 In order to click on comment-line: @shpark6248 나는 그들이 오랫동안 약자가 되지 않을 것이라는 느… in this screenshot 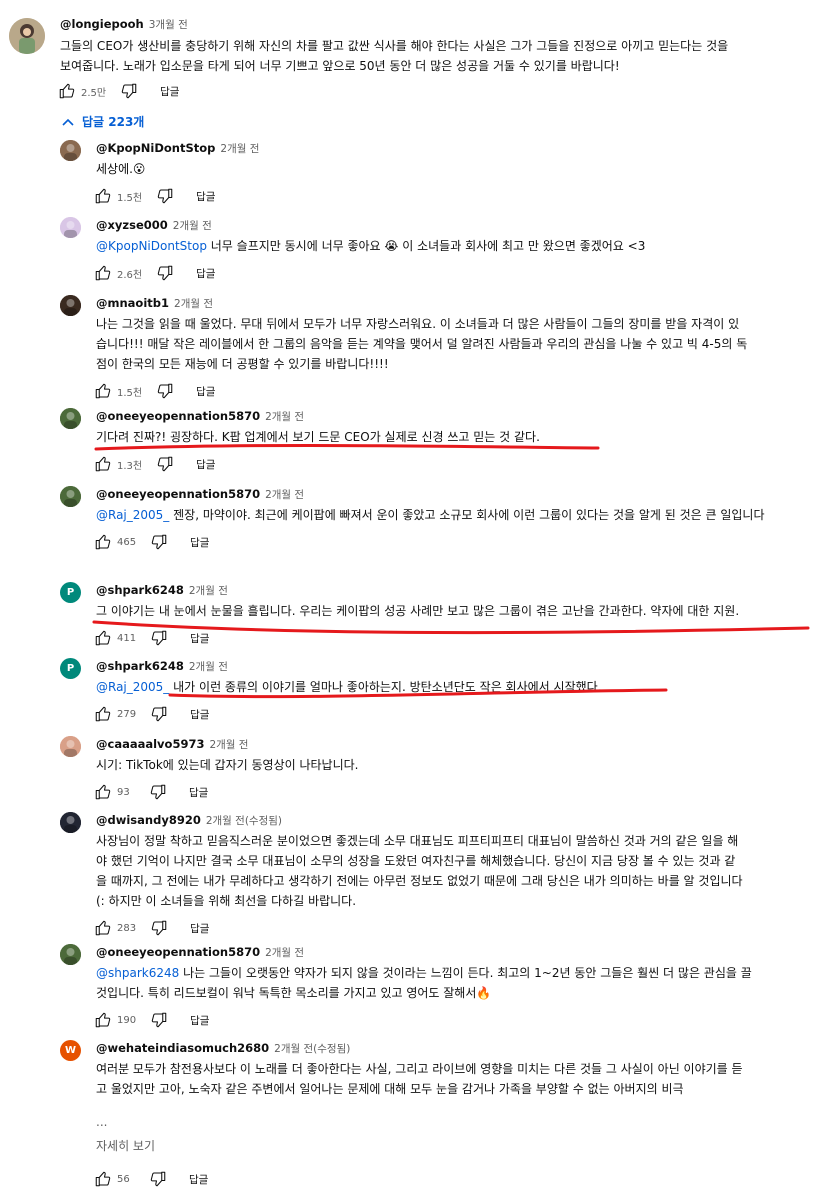, I will do `click(456, 973)`.